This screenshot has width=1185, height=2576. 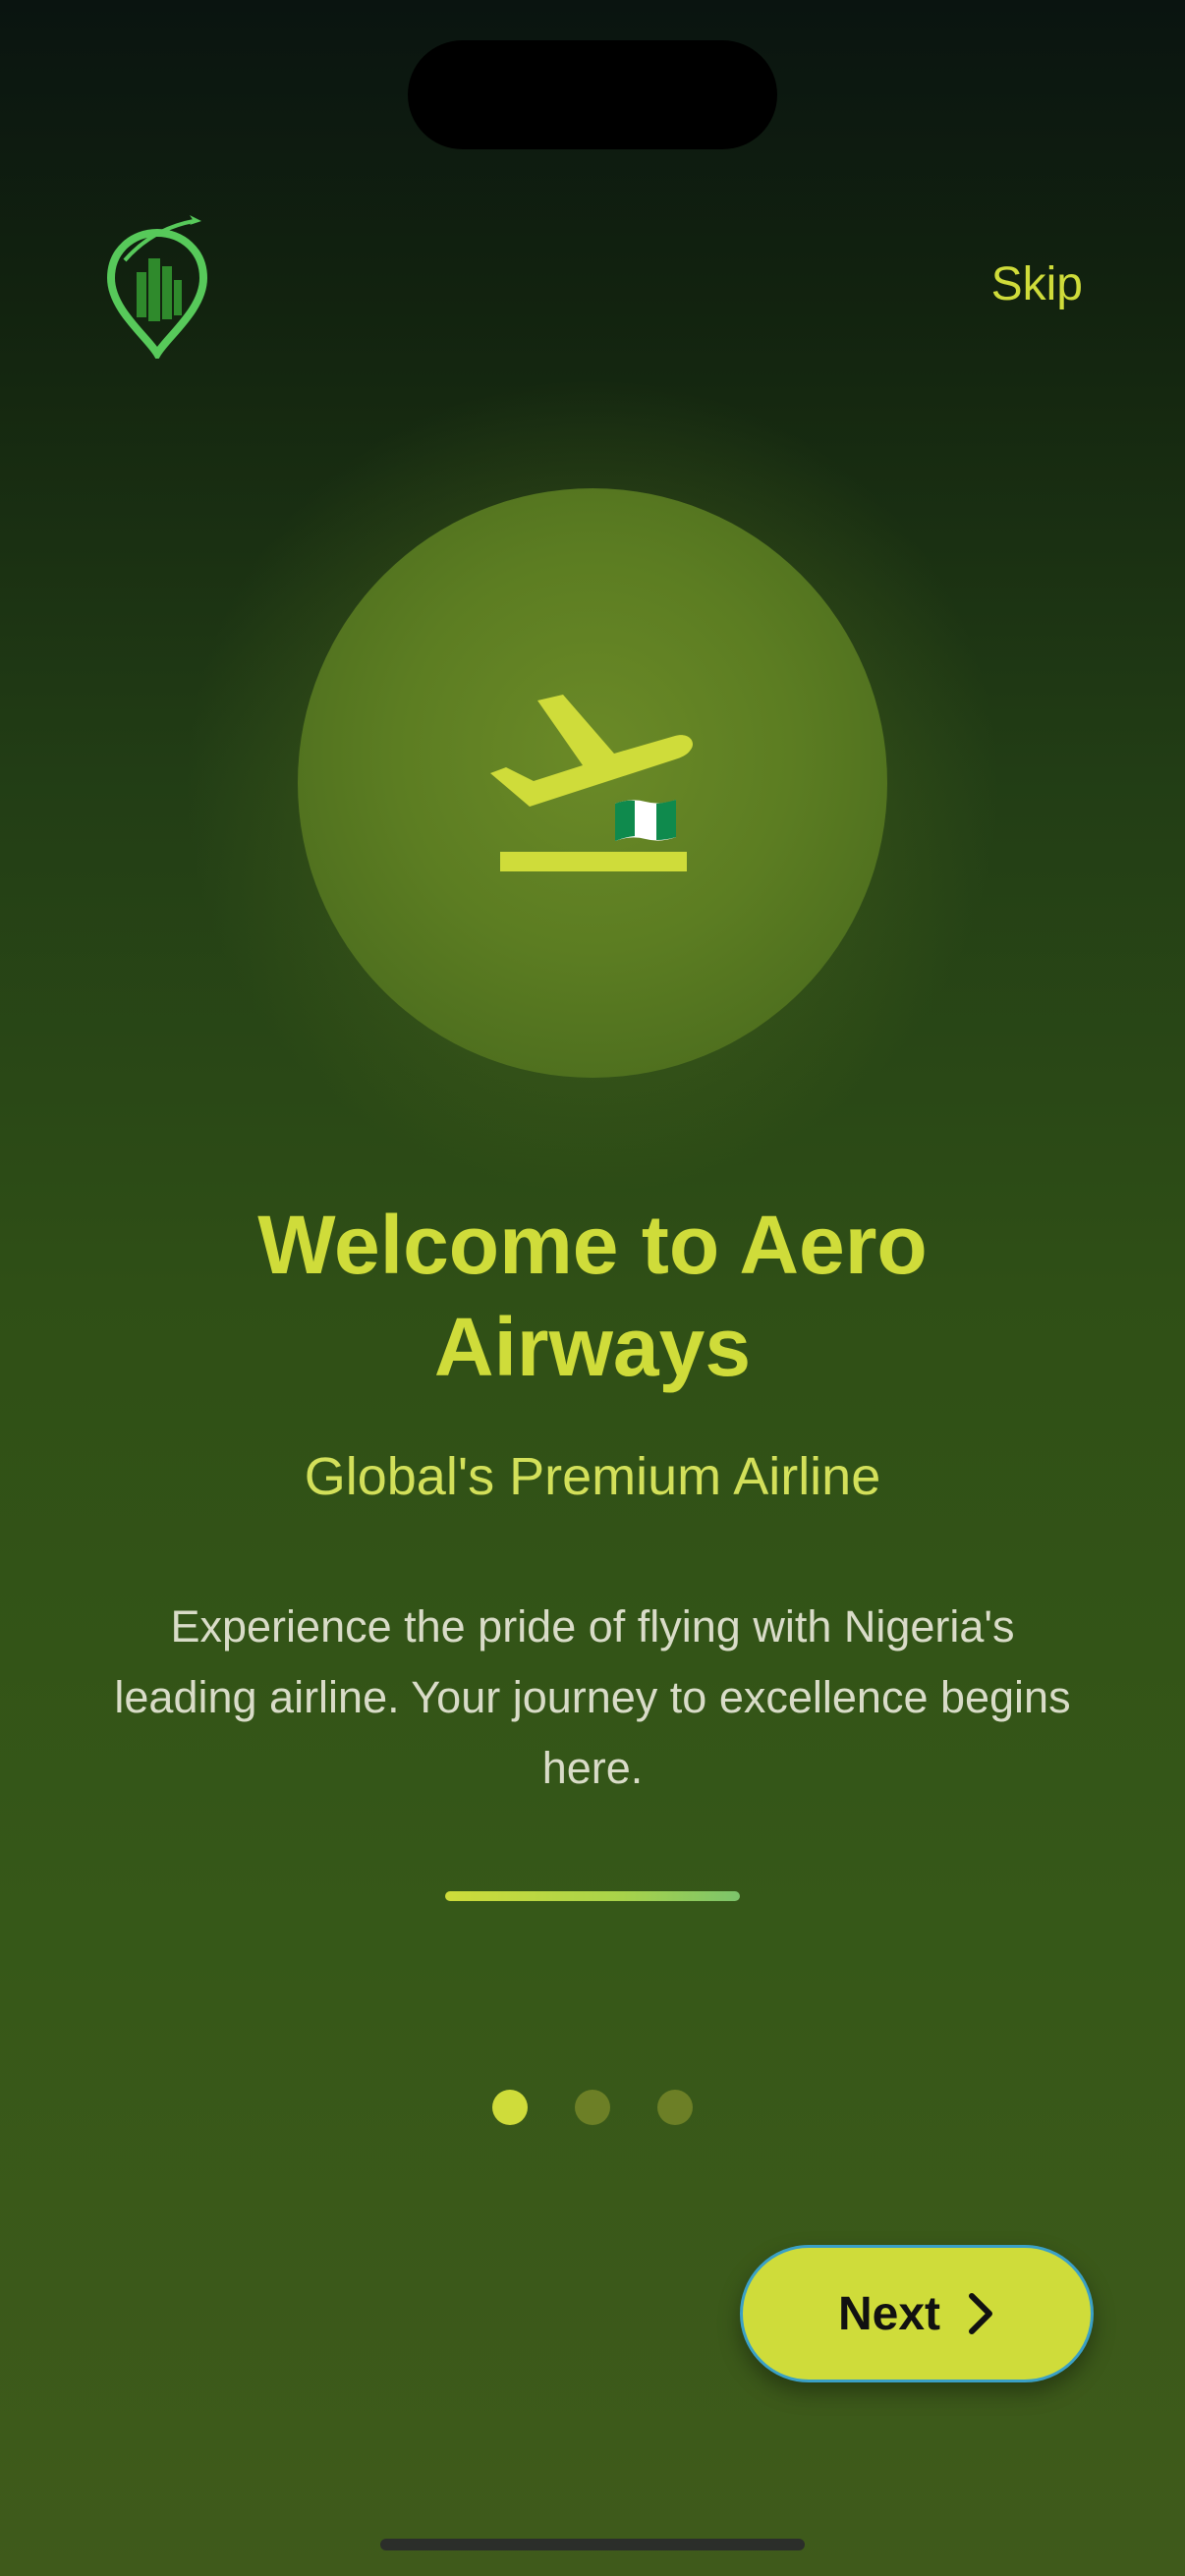 I want to click on page-indicator, so click(x=592, y=2107).